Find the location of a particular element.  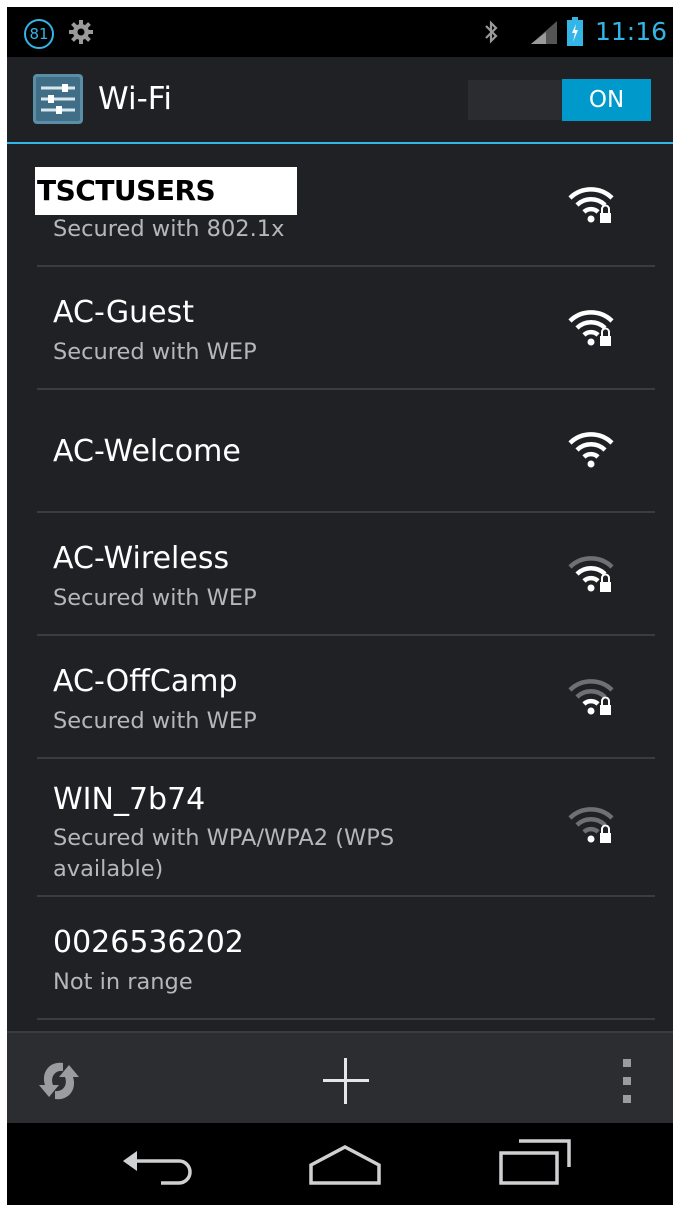

settings-gear-icon is located at coordinates (81, 32).